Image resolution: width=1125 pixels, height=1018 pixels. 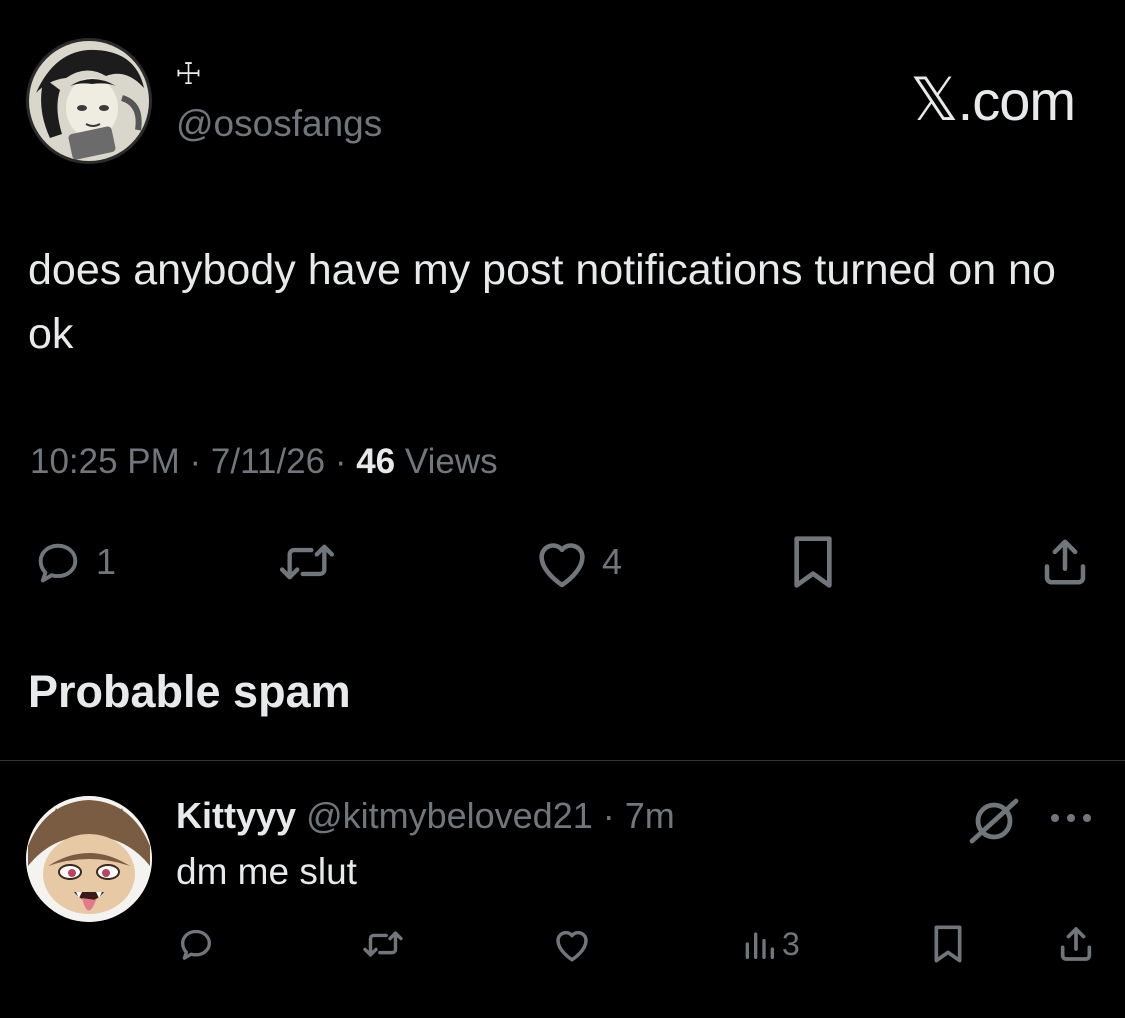 I want to click on post-time: 10:25 PM, so click(x=105, y=461).